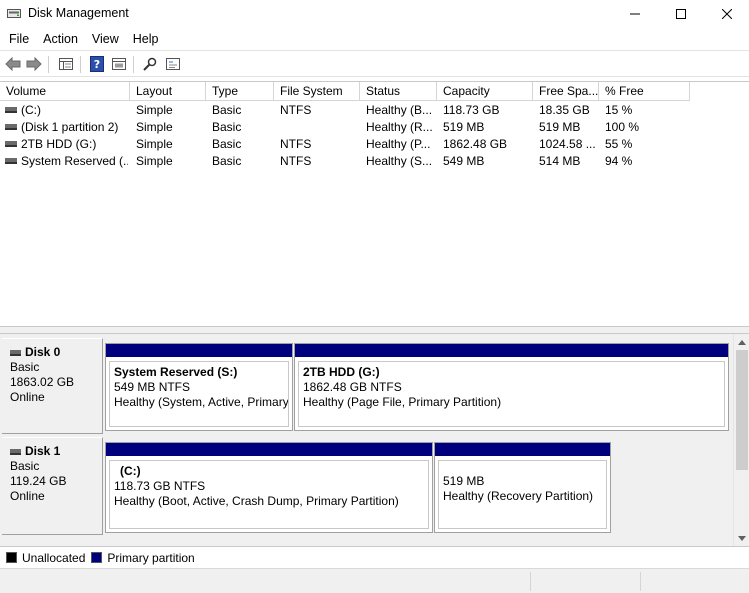 The image size is (749, 593). Describe the element at coordinates (402, 402) in the screenshot. I see `partition-status: Healthy (Page File, Primary Partition)` at that location.